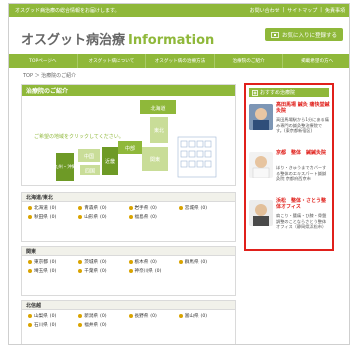  I want to click on nav-top-label: TOPページへ, so click(43, 61).